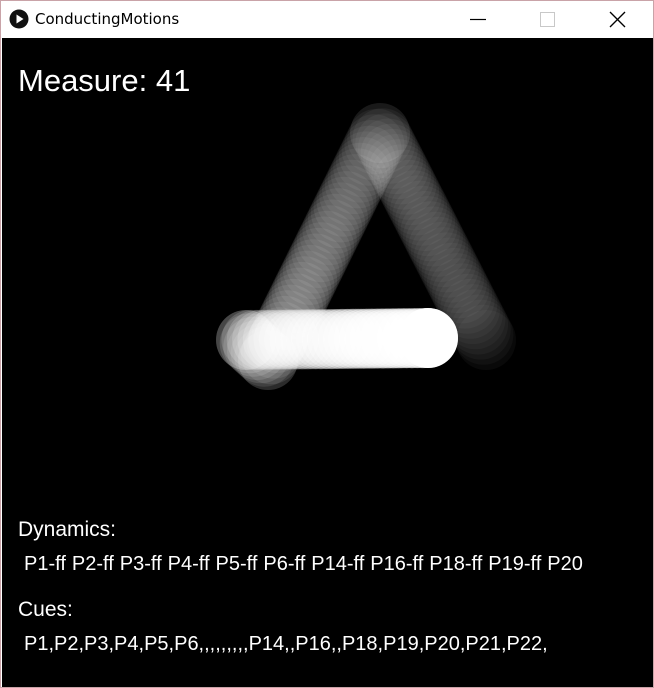  What do you see at coordinates (515, 564) in the screenshot?
I see `dynamics-entry: P19-ff` at bounding box center [515, 564].